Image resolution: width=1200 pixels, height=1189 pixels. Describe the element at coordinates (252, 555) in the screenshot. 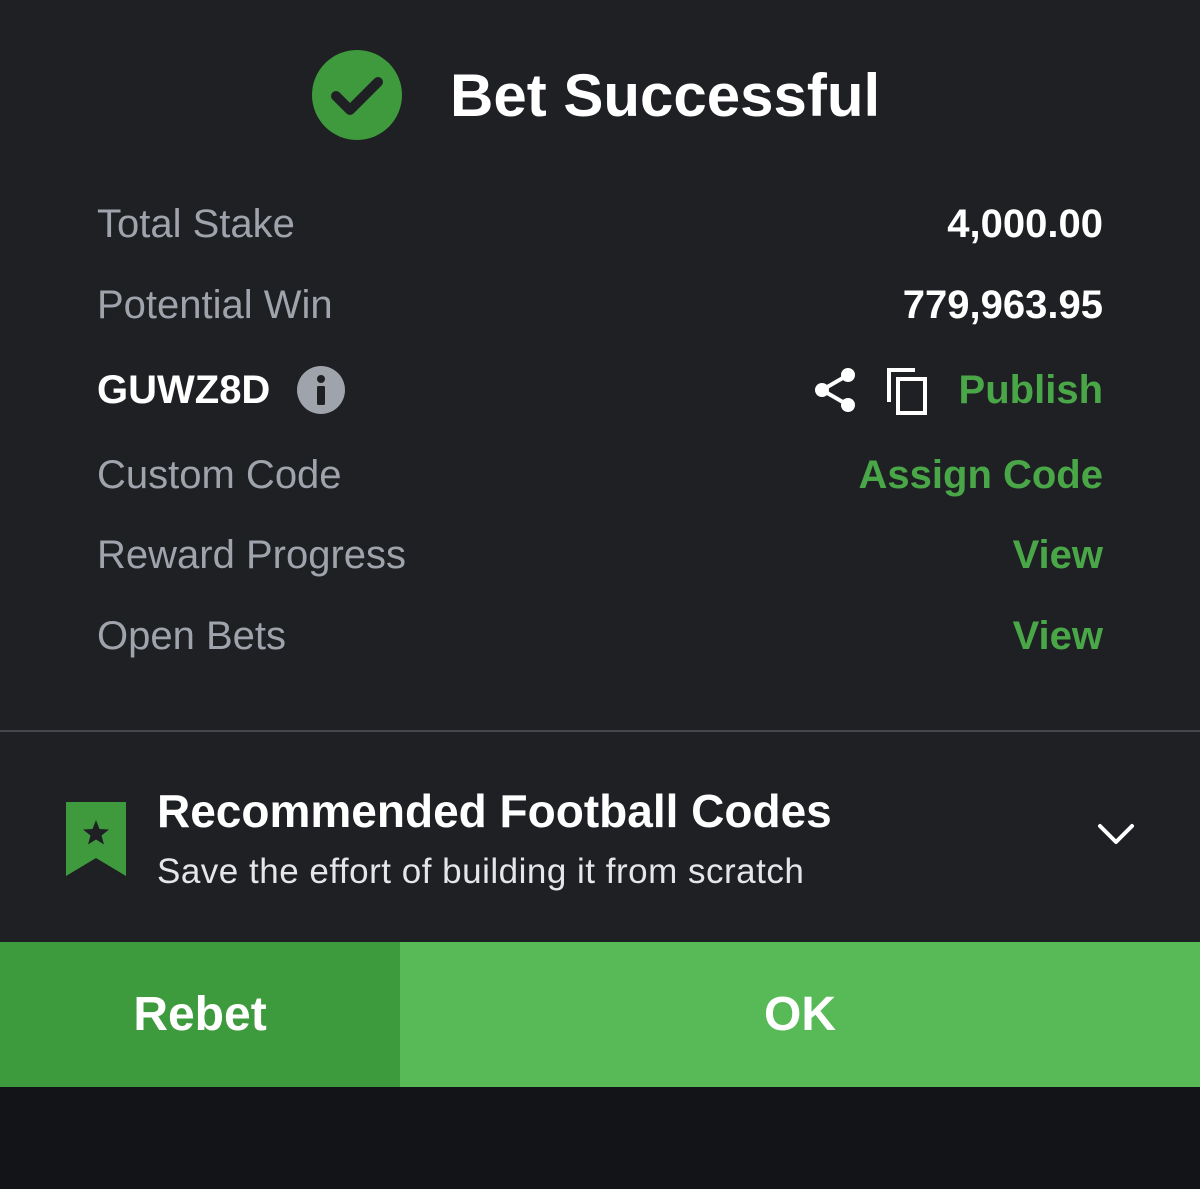

I see `reward-progress-label: Reward Progress` at that location.